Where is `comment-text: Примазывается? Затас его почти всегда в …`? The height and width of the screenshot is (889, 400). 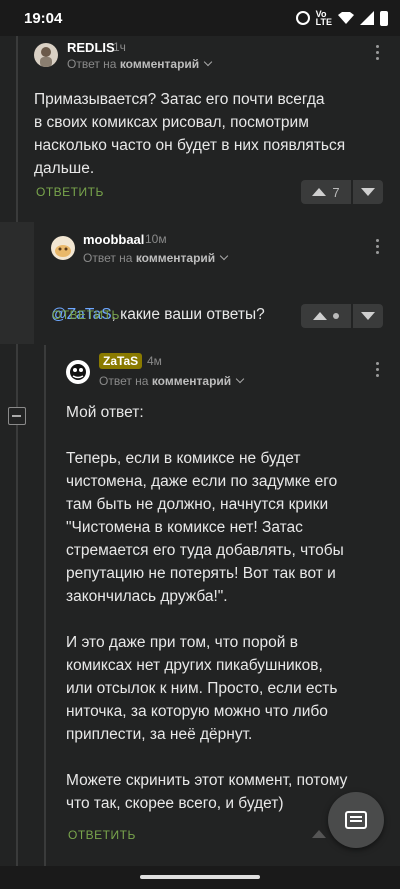
comment-text: Примазывается? Затас его почти всегда в … is located at coordinates (190, 134).